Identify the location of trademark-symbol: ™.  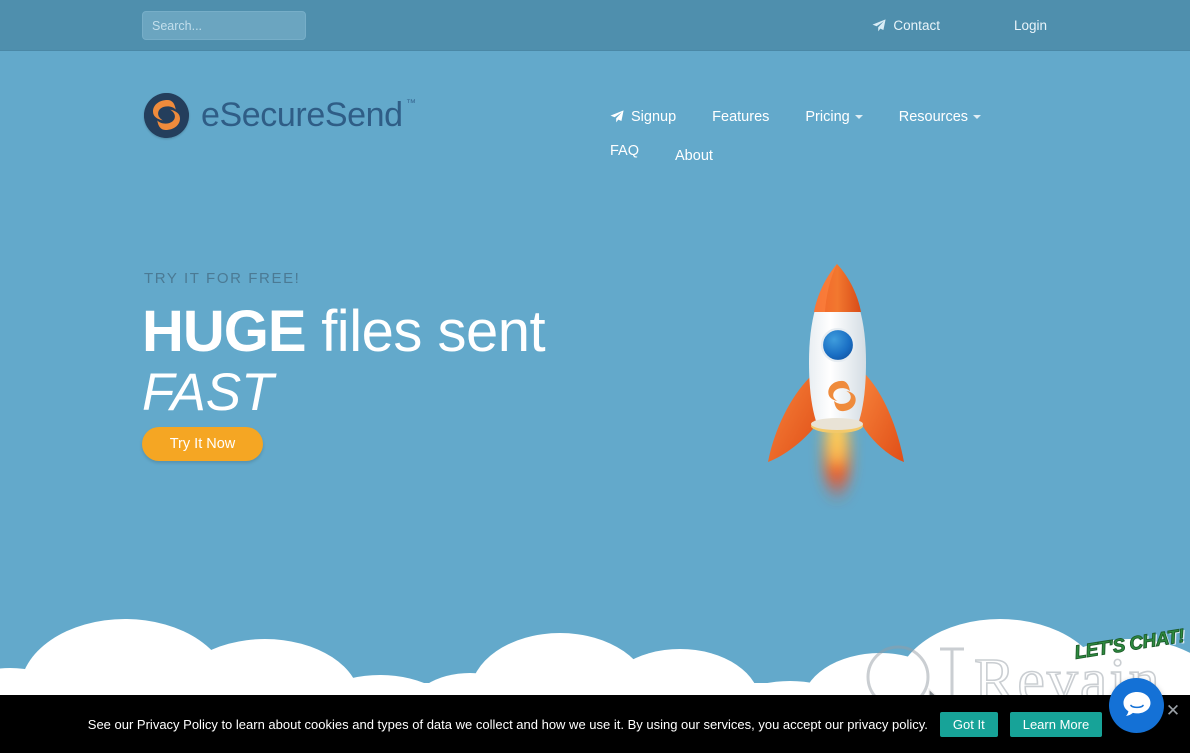
(411, 103).